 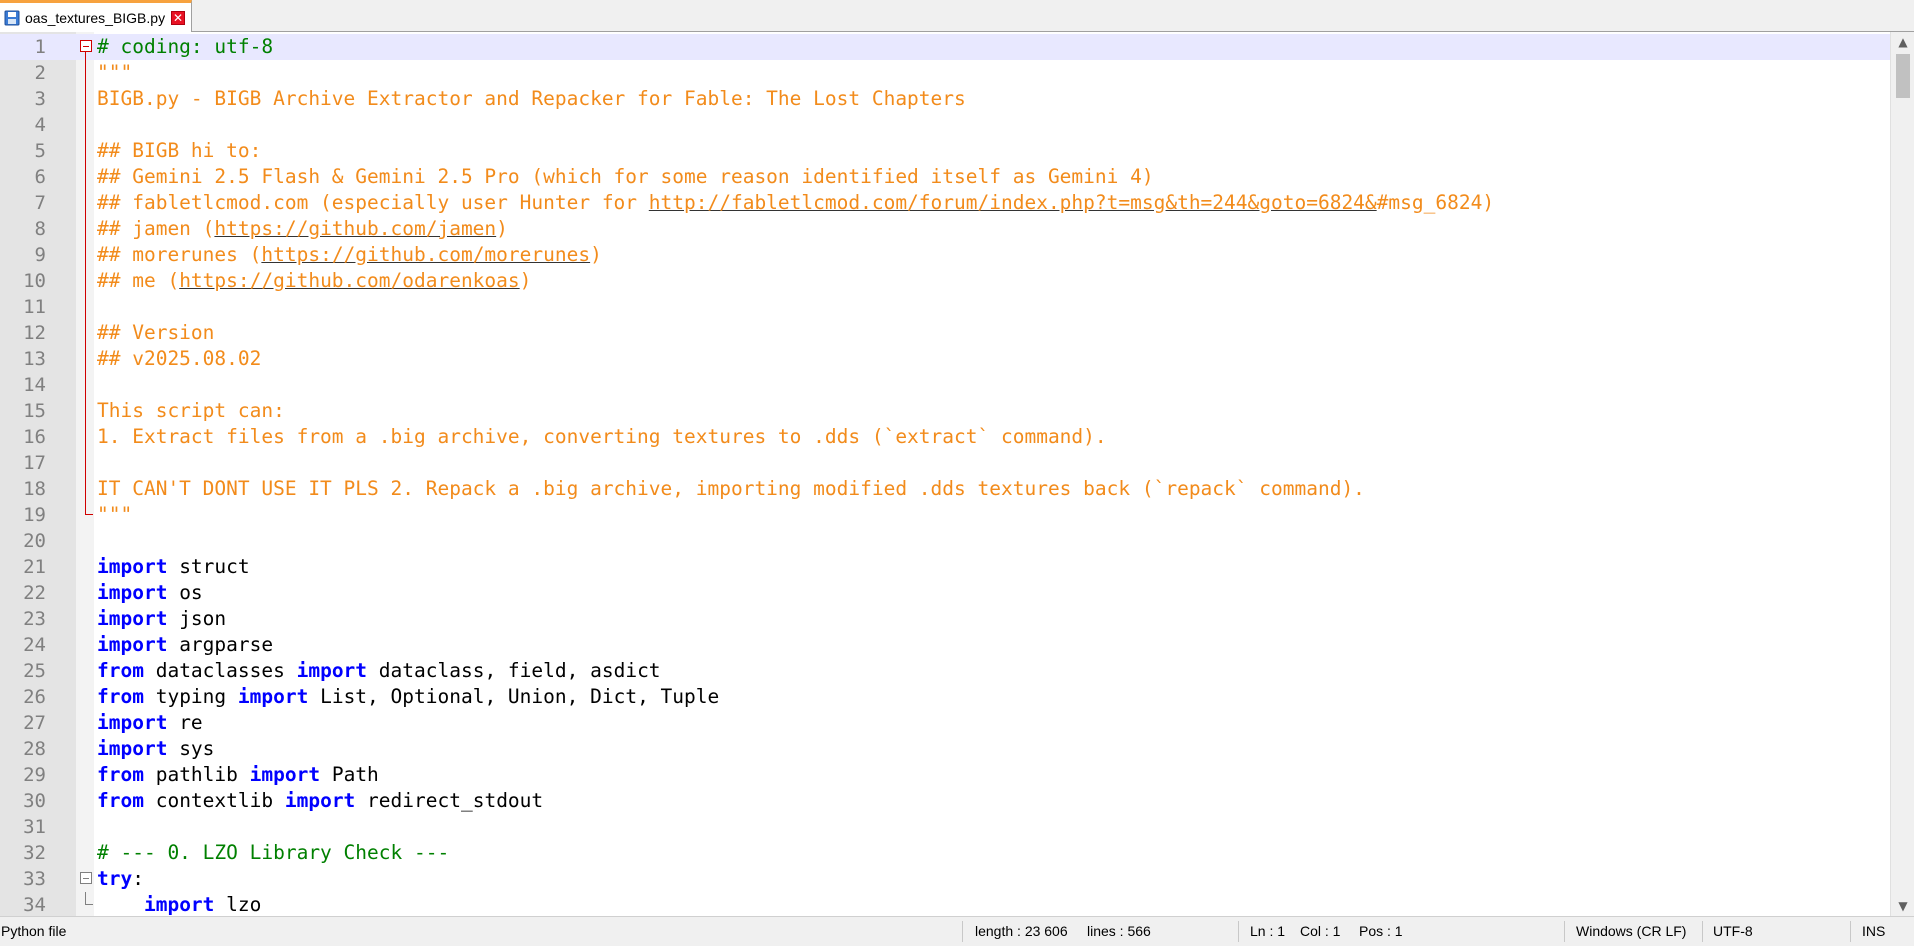 What do you see at coordinates (40, 73) in the screenshot?
I see `line-number: 2` at bounding box center [40, 73].